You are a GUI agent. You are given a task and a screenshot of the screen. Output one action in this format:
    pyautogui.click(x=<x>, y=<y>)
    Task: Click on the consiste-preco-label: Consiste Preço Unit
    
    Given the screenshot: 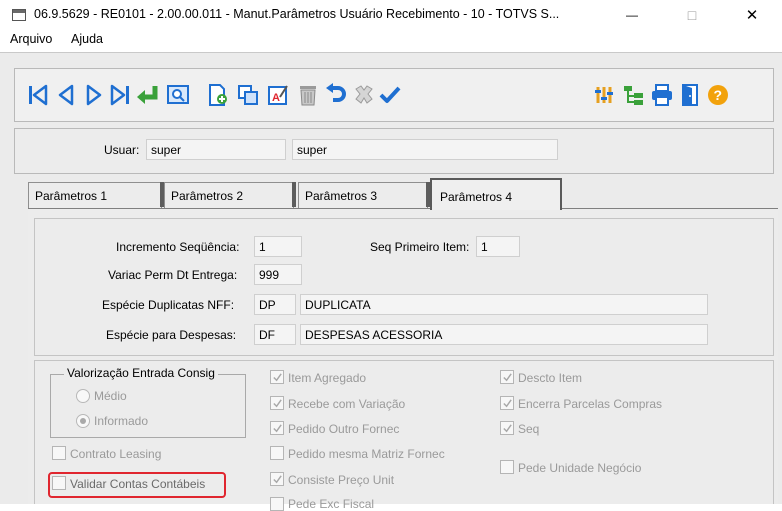 What is the action you would take?
    pyautogui.click(x=341, y=480)
    